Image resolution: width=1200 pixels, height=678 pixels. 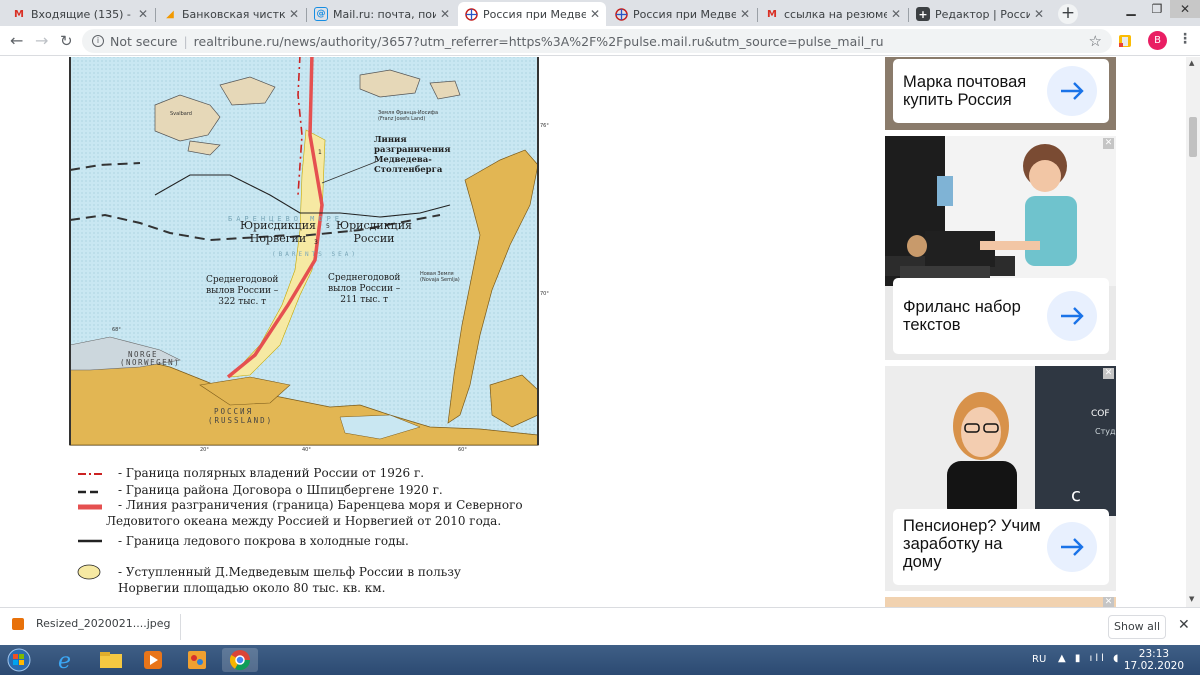 I want to click on scroll-down-arrow: ▼, so click(x=1191, y=599).